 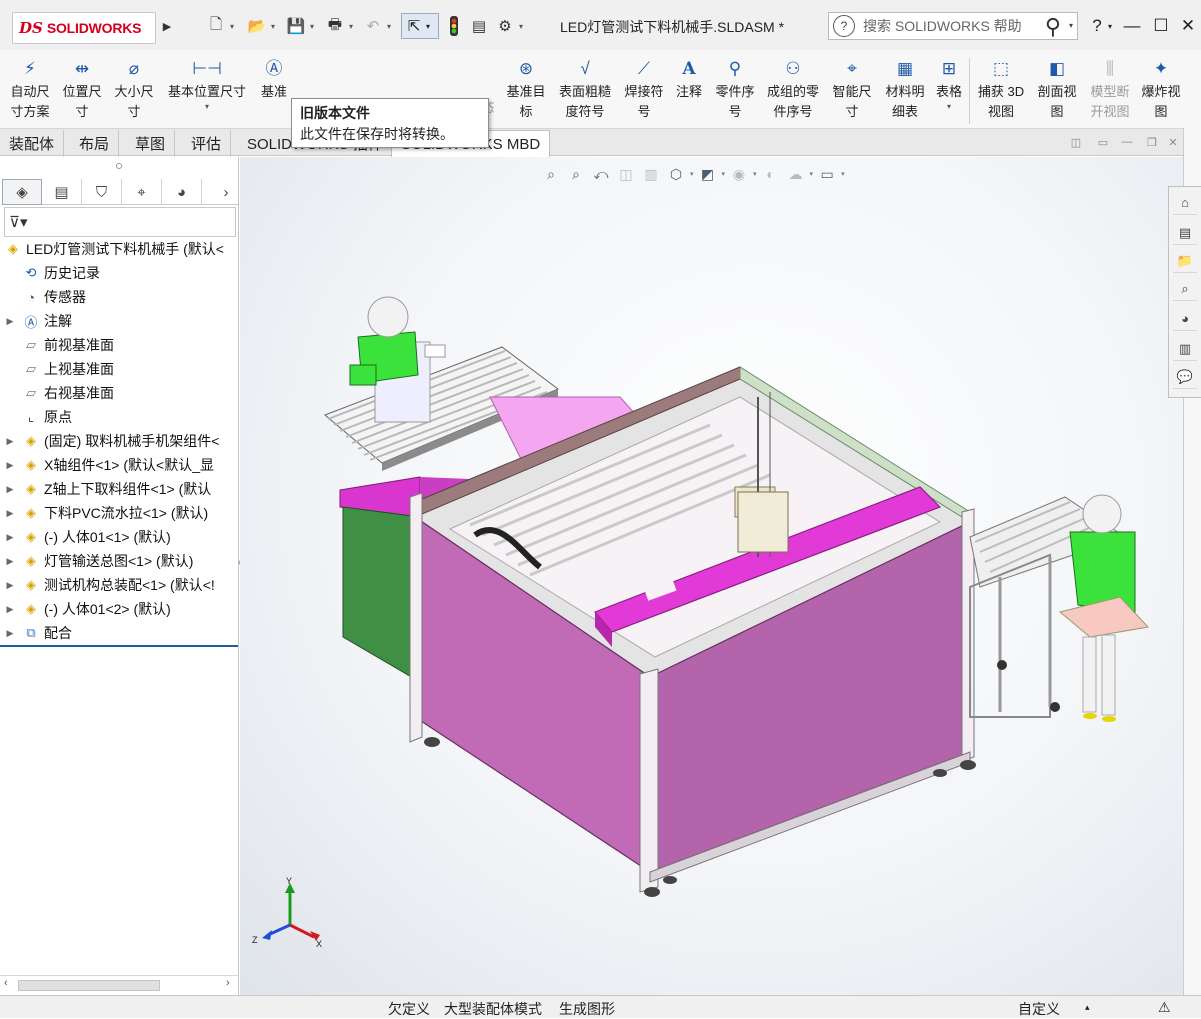 I want to click on print-icon: 🖶, so click(x=335, y=26).